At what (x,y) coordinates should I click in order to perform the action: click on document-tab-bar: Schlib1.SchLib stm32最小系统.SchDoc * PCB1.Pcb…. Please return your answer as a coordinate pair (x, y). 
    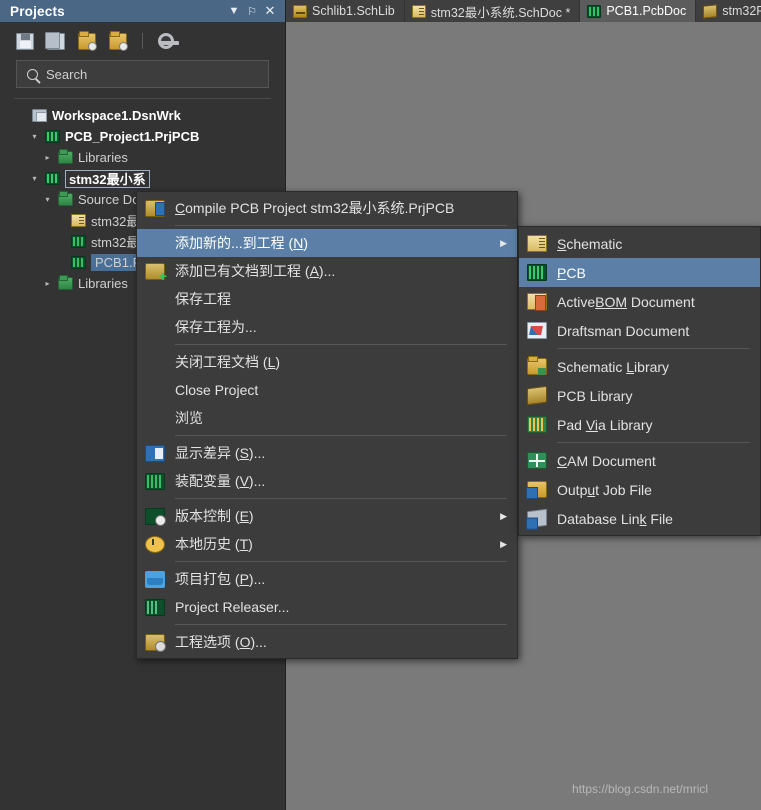
    Looking at the image, I should click on (523, 11).